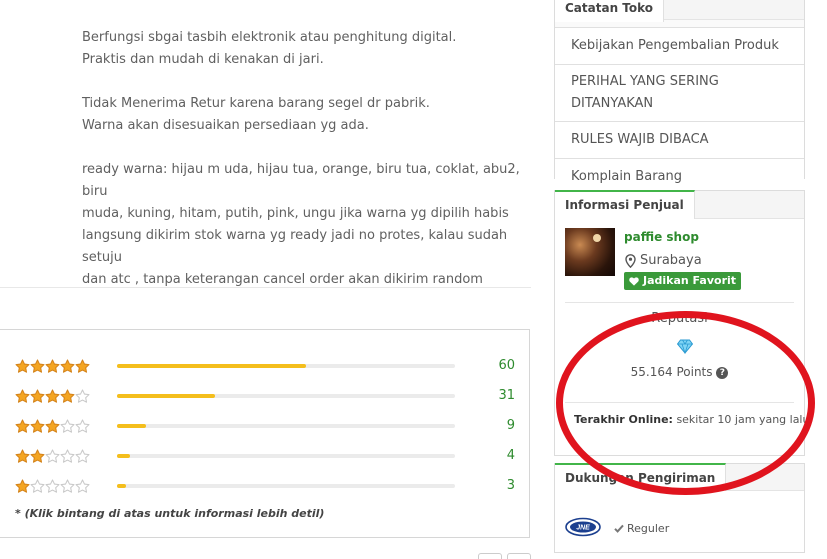  I want to click on last-online-value: sekitar 10 jam yang lalu, so click(743, 419).